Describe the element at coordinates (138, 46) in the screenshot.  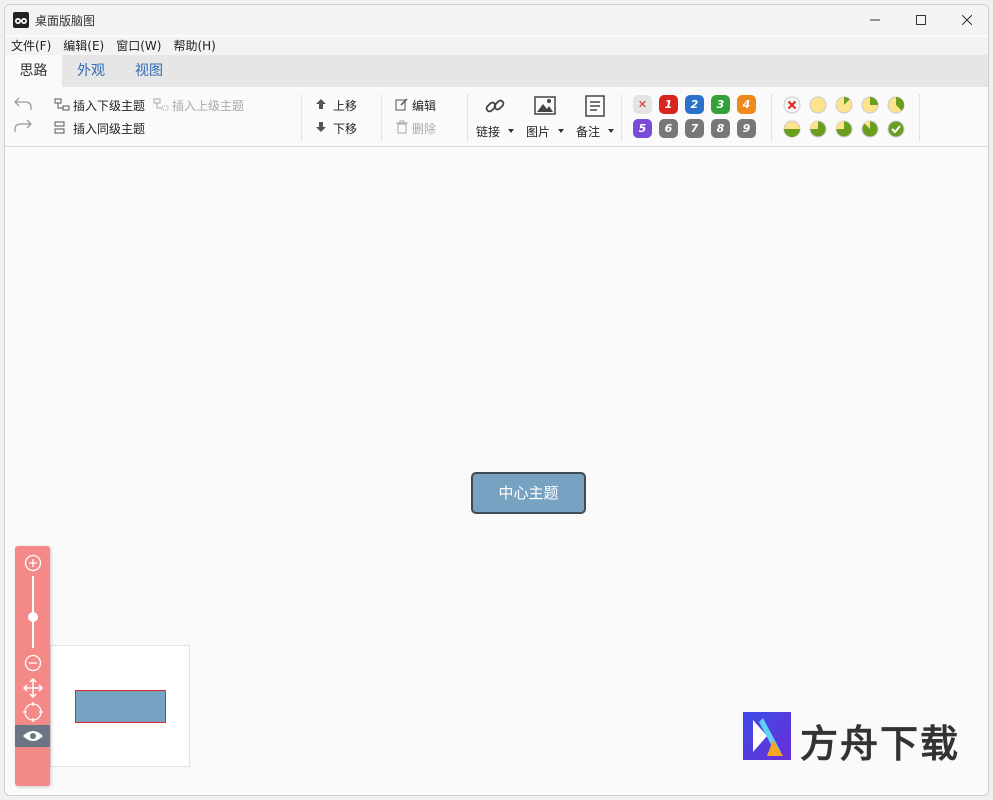
I see `menu-window: 窗口(W)` at that location.